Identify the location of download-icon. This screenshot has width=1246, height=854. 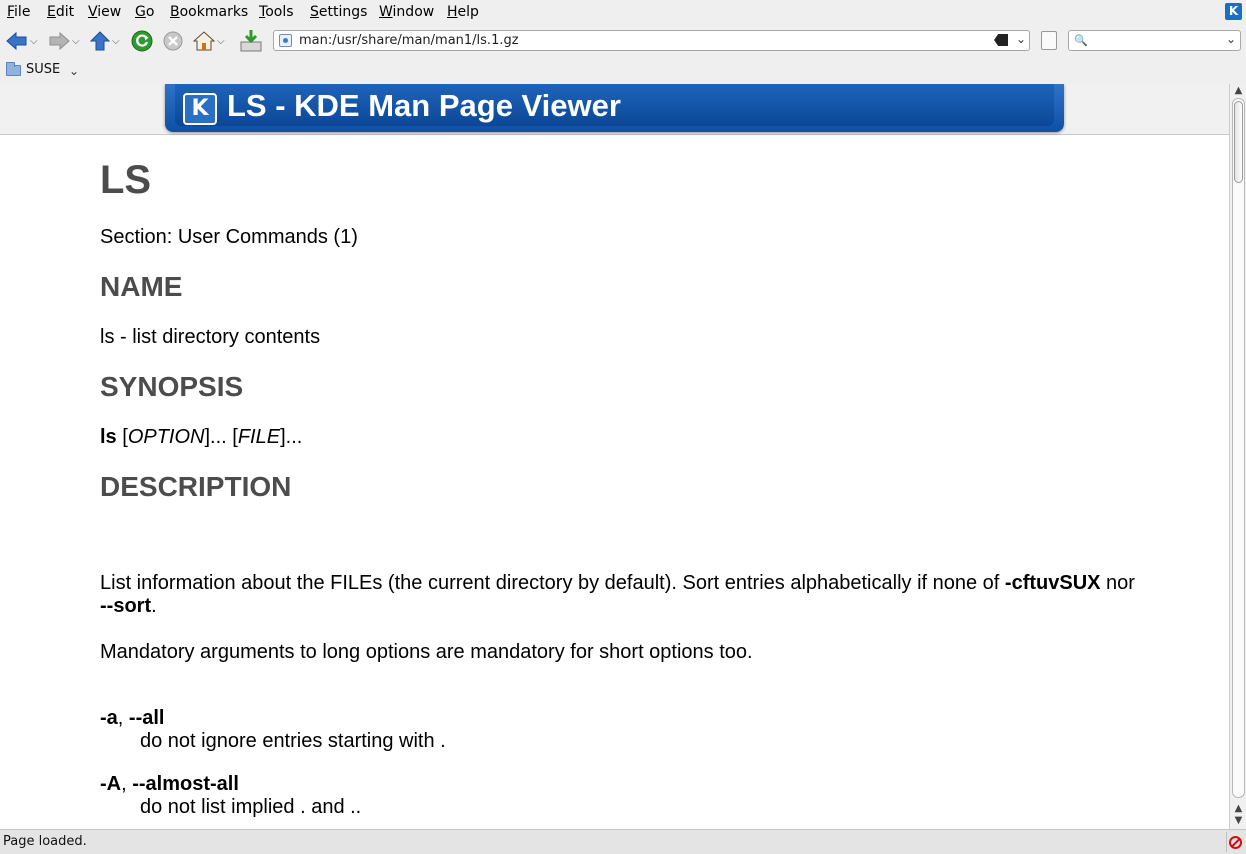
(251, 41).